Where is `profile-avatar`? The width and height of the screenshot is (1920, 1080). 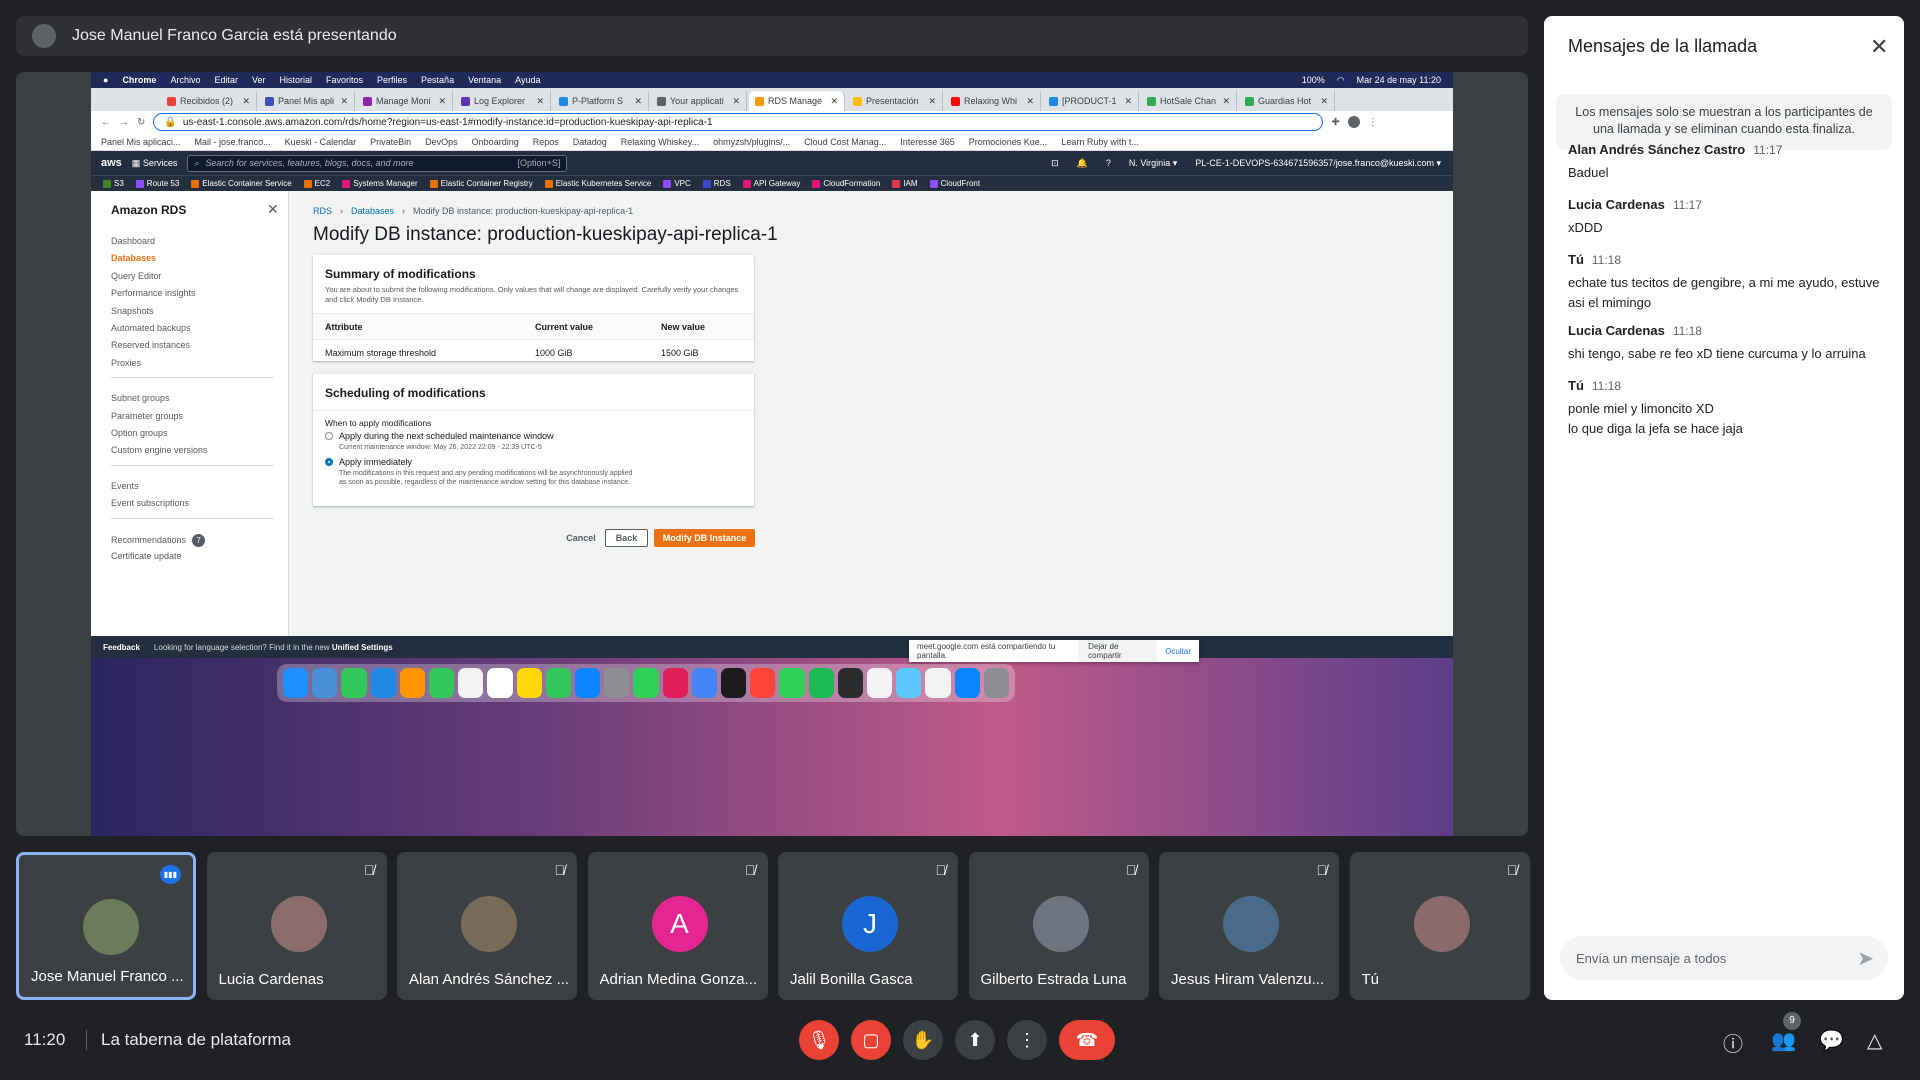 profile-avatar is located at coordinates (1353, 122).